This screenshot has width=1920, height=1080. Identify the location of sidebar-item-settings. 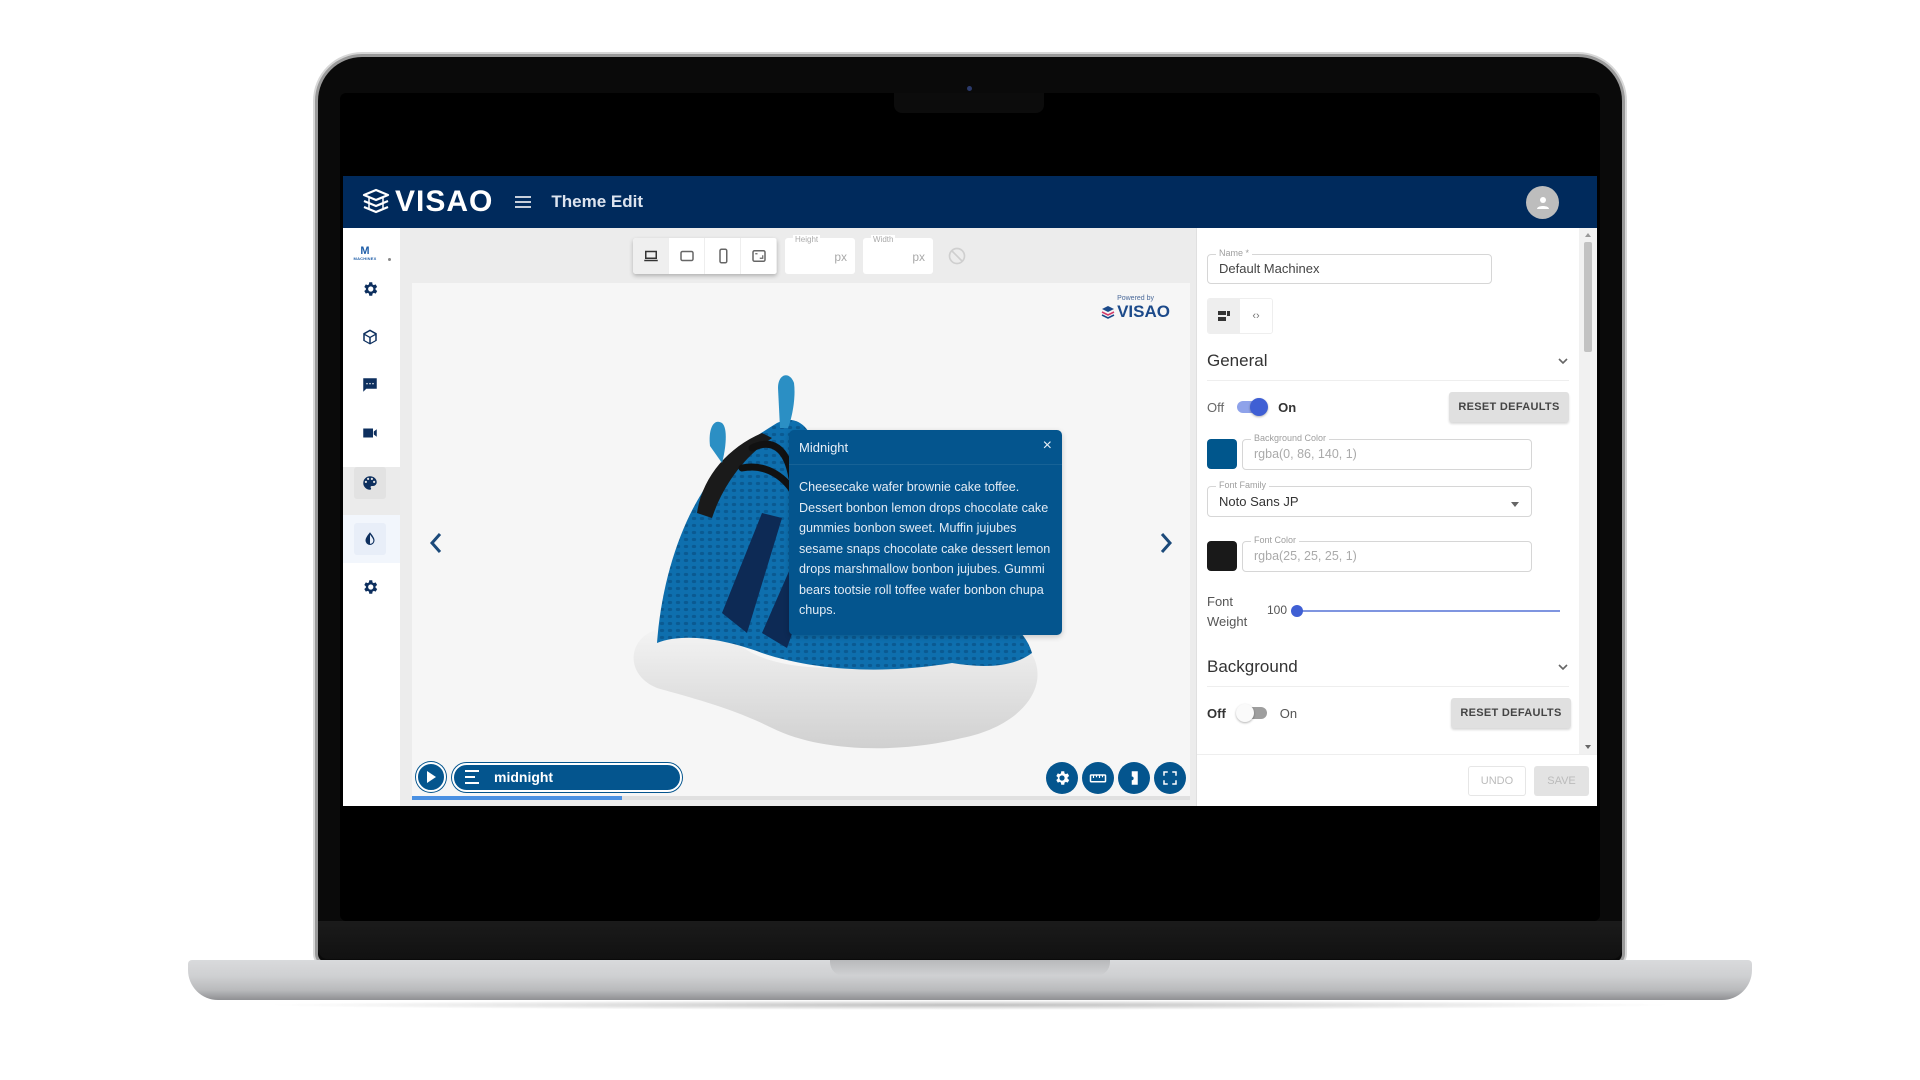
(370, 289).